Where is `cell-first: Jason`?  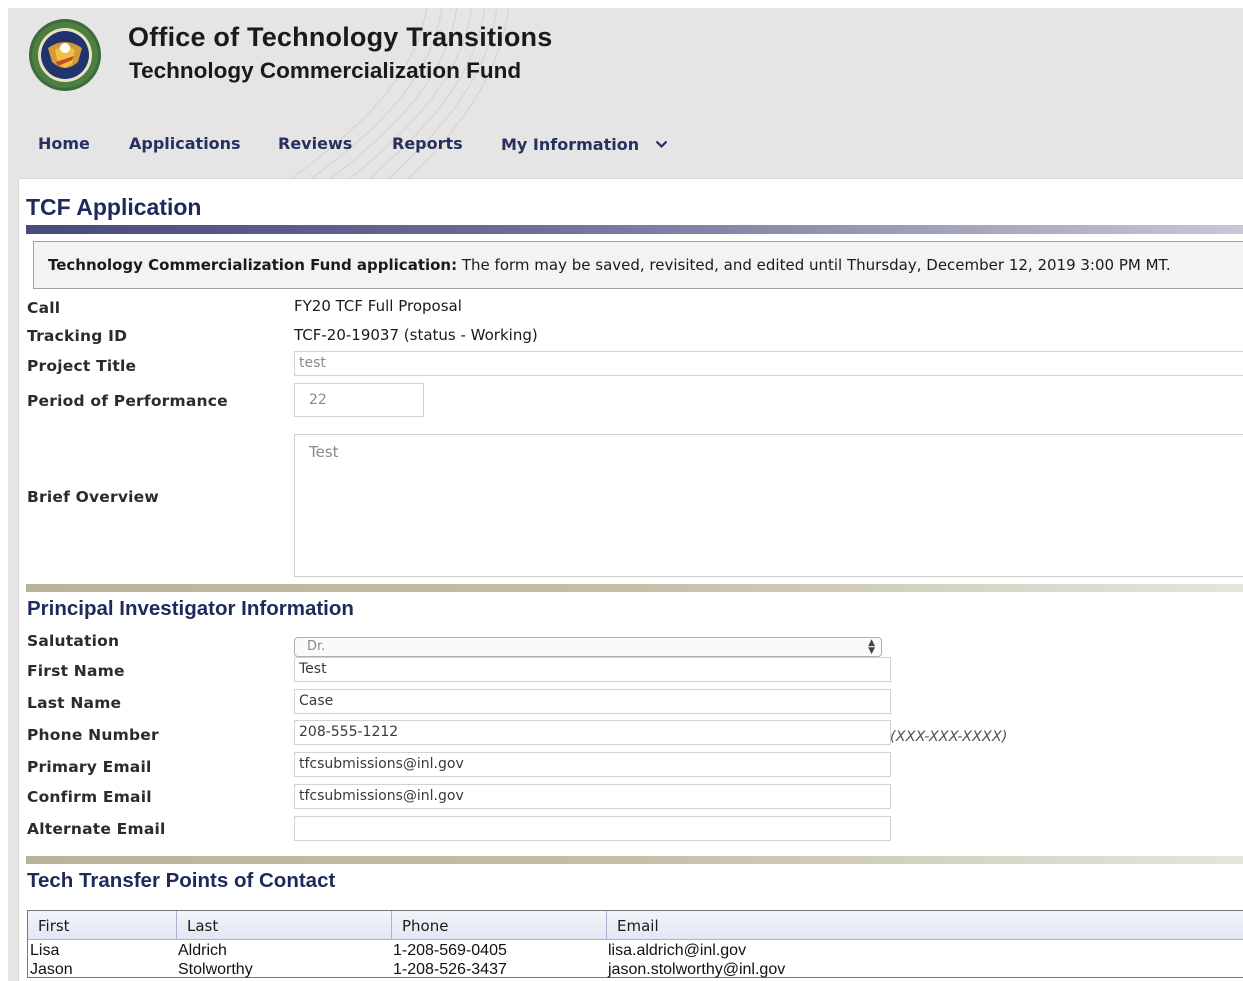
cell-first: Jason is located at coordinates (51, 969).